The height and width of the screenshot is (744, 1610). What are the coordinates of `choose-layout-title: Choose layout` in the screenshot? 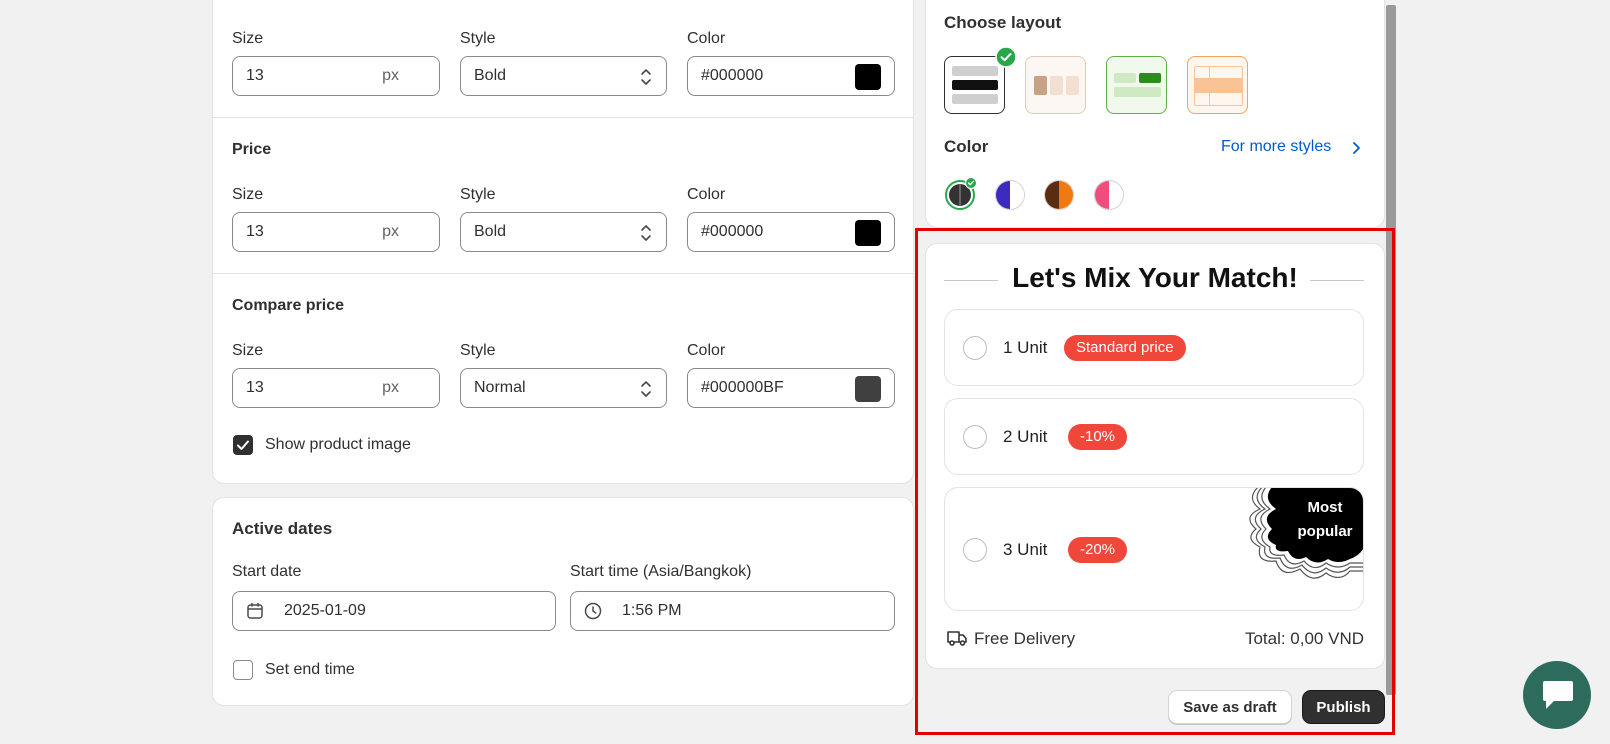 It's located at (1003, 22).